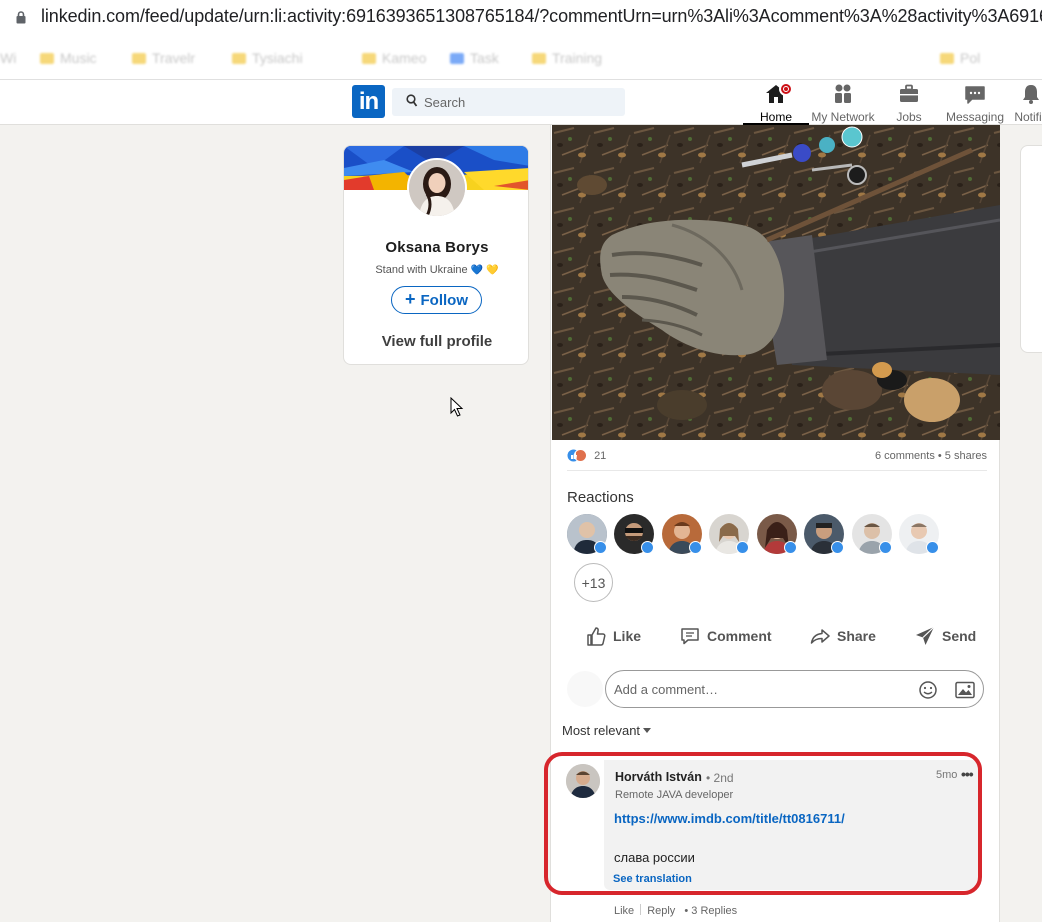  What do you see at coordinates (681, 910) in the screenshot?
I see `comment-actions: Like Reply • 3 Replies` at bounding box center [681, 910].